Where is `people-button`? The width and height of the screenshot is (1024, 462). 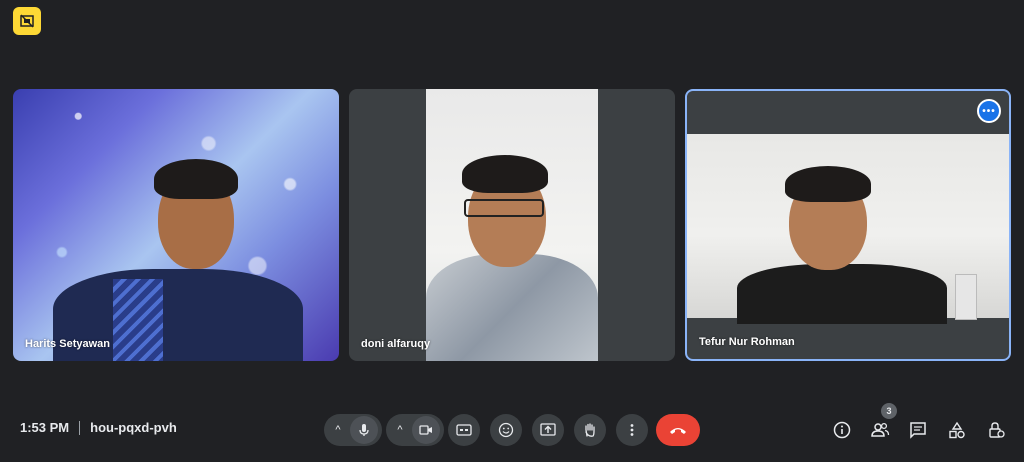 people-button is located at coordinates (880, 430).